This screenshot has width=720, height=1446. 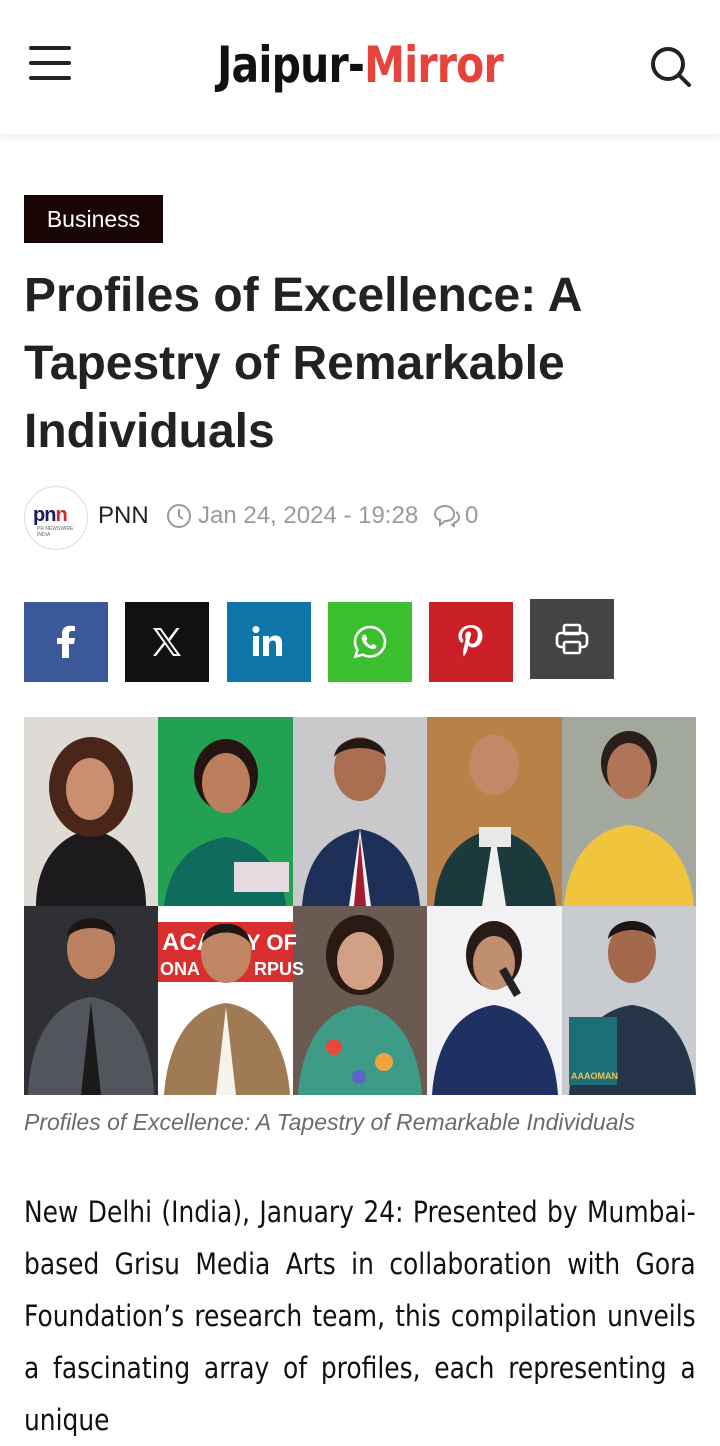 What do you see at coordinates (50, 515) in the screenshot?
I see `author-logo-text: pnn` at bounding box center [50, 515].